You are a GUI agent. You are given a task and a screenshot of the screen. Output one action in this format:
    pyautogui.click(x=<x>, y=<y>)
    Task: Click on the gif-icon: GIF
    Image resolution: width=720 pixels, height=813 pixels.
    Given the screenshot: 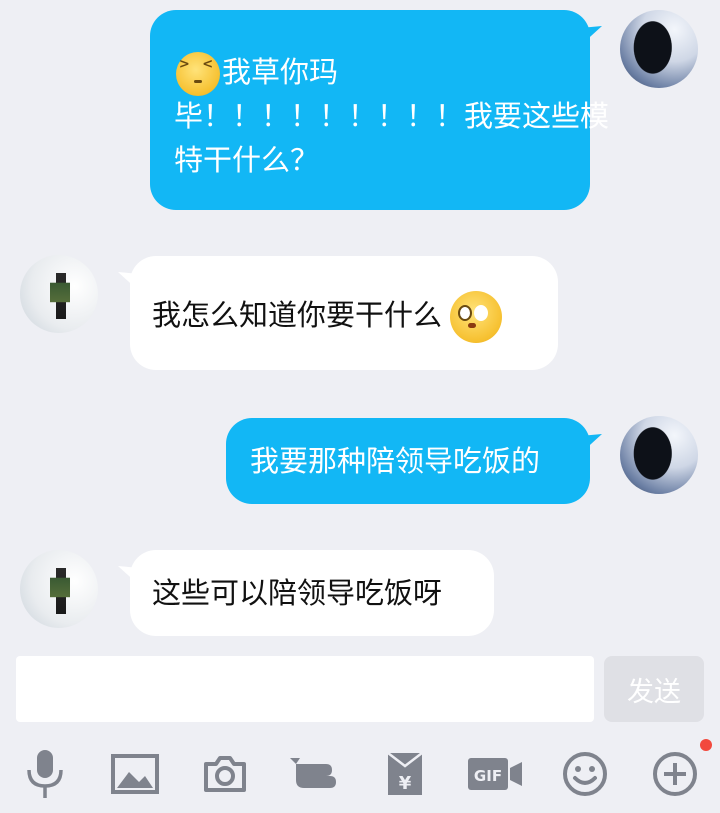 What is the action you would take?
    pyautogui.click(x=495, y=774)
    